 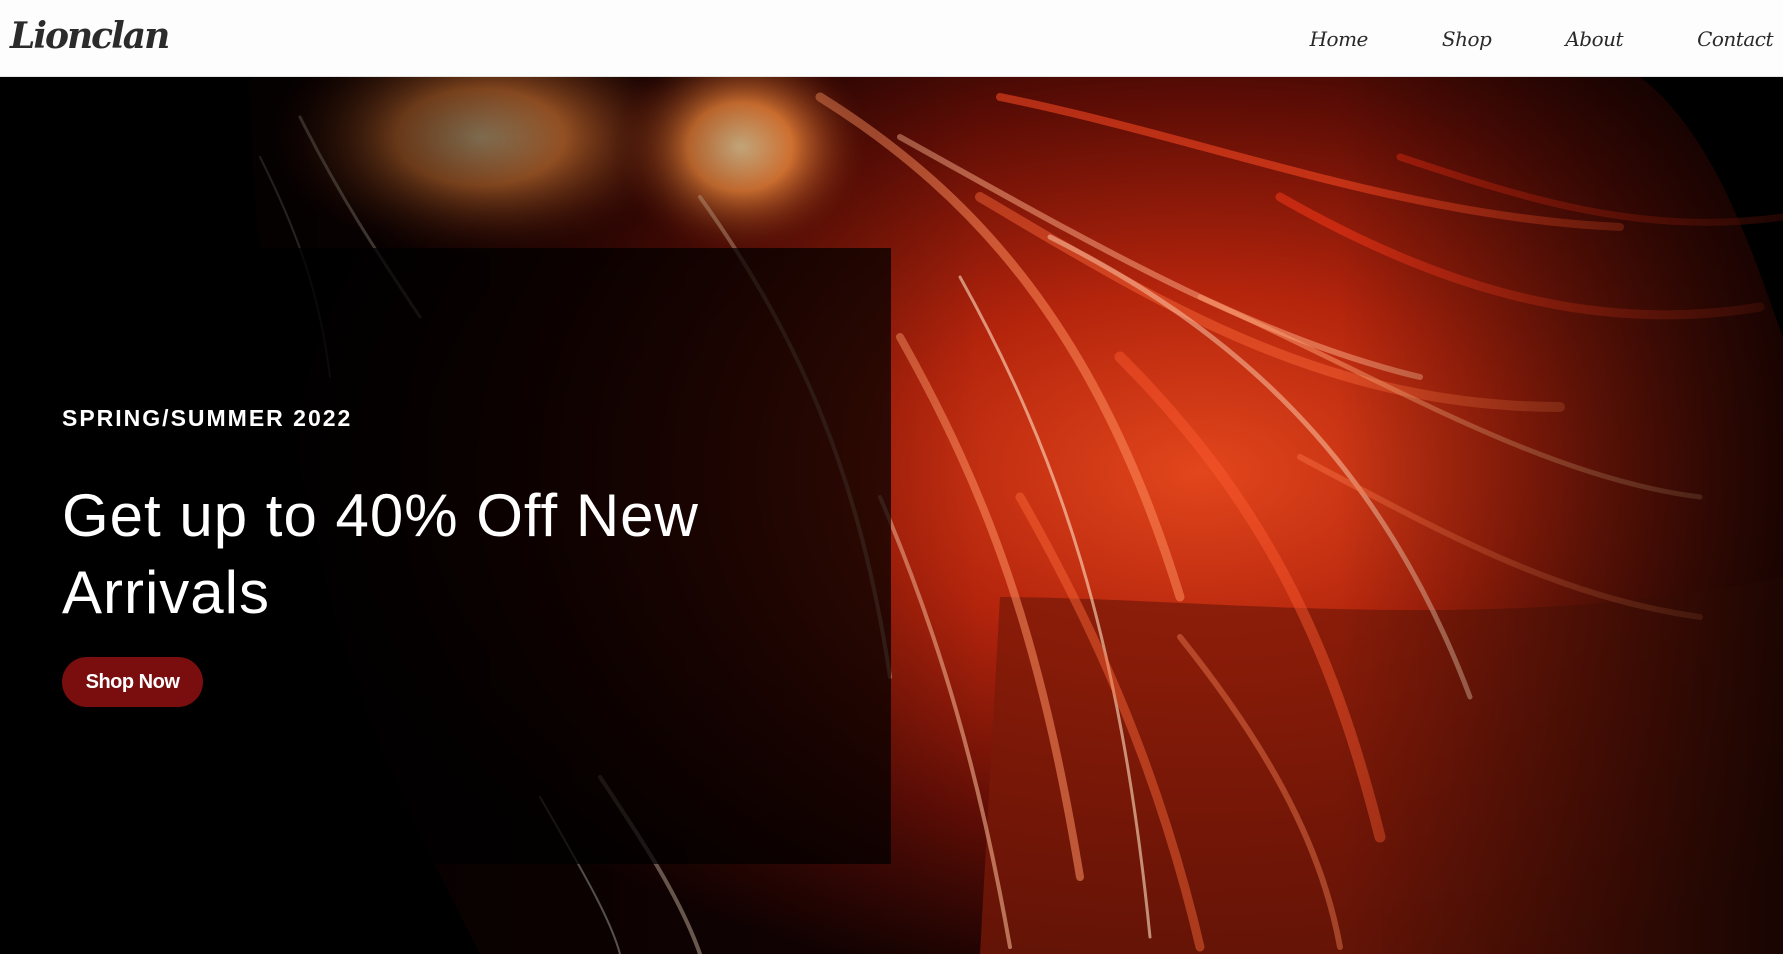 What do you see at coordinates (90, 36) in the screenshot?
I see `brand-logo: Lionclan` at bounding box center [90, 36].